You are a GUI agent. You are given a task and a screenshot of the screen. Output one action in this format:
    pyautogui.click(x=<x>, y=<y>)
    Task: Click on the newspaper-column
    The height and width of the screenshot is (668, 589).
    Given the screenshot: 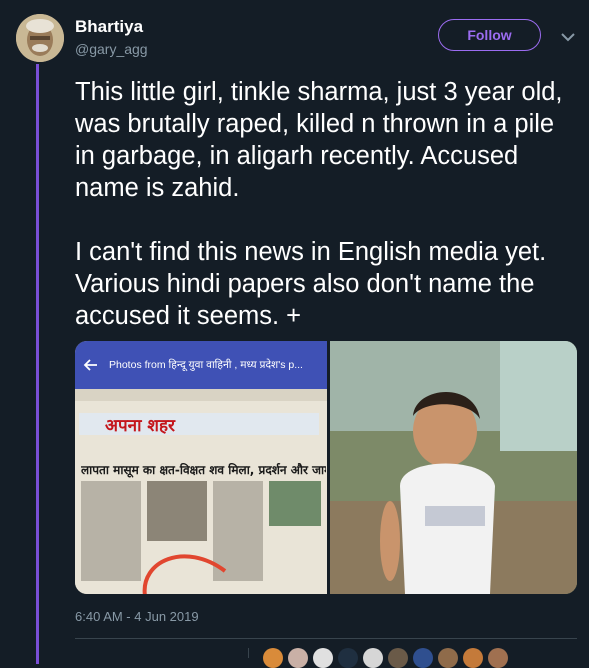 What is the action you would take?
    pyautogui.click(x=111, y=531)
    